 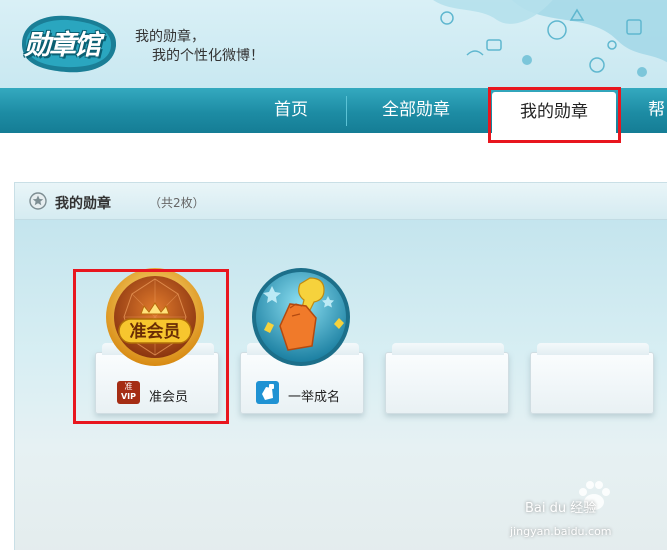 I want to click on watermark-url: jingyan.baidu.com, so click(x=561, y=531).